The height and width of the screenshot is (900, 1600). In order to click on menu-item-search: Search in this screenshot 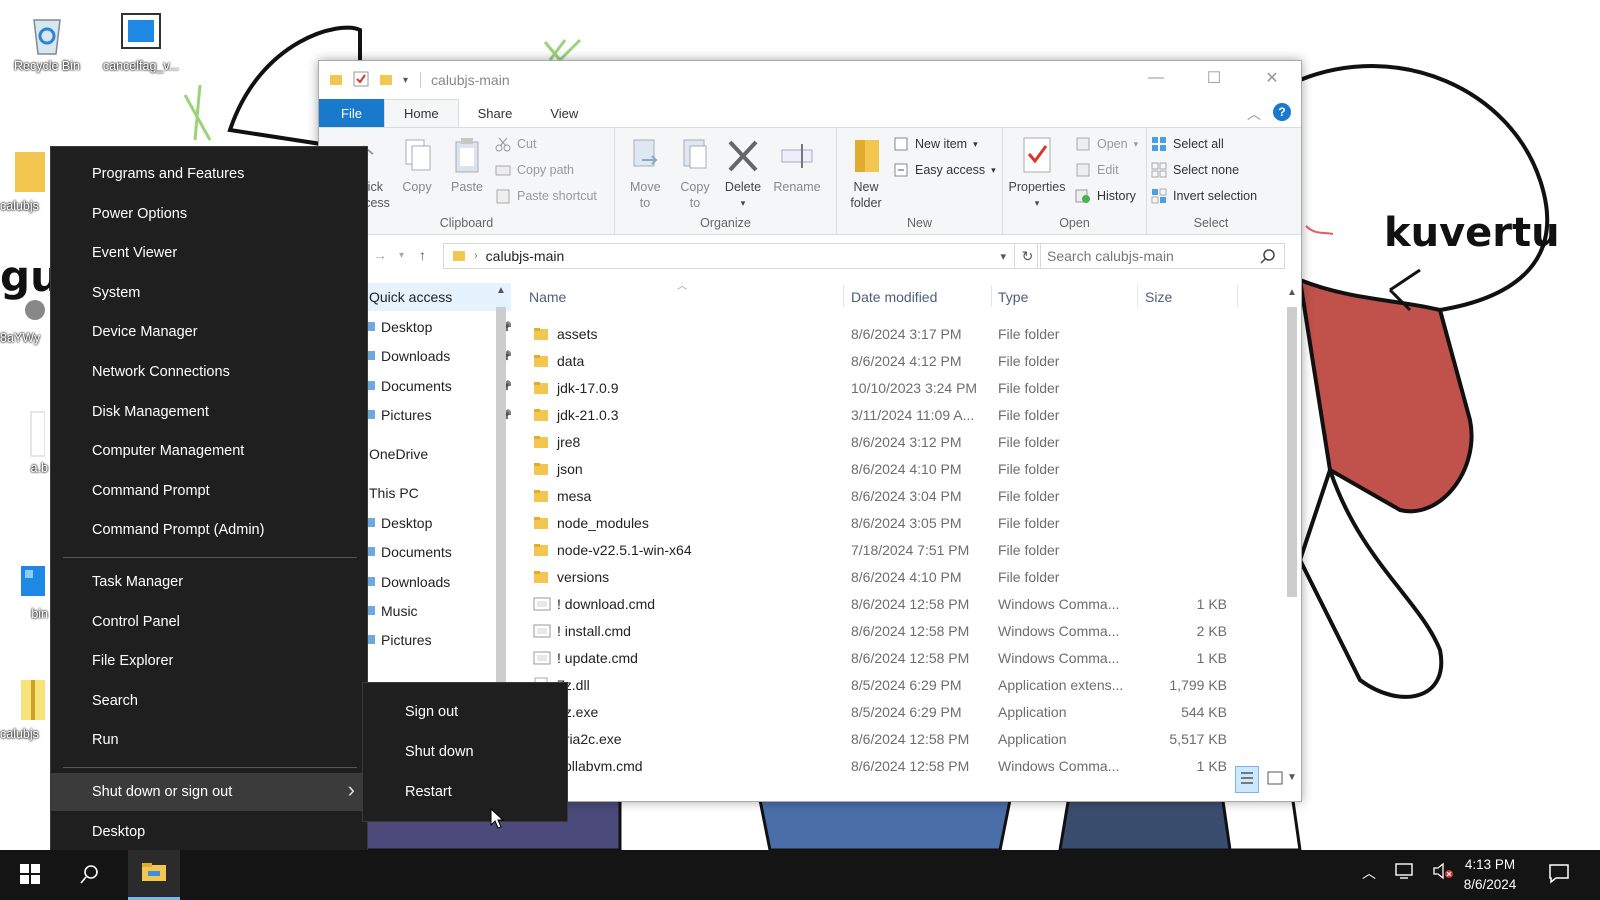, I will do `click(209, 701)`.